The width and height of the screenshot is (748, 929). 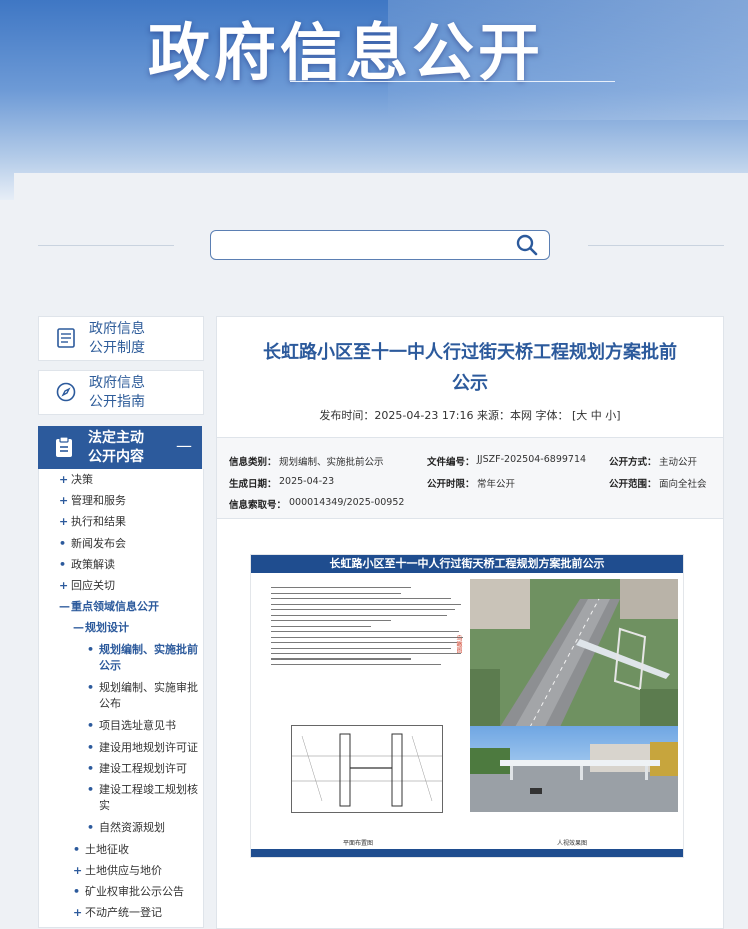 I want to click on search-box, so click(x=380, y=245).